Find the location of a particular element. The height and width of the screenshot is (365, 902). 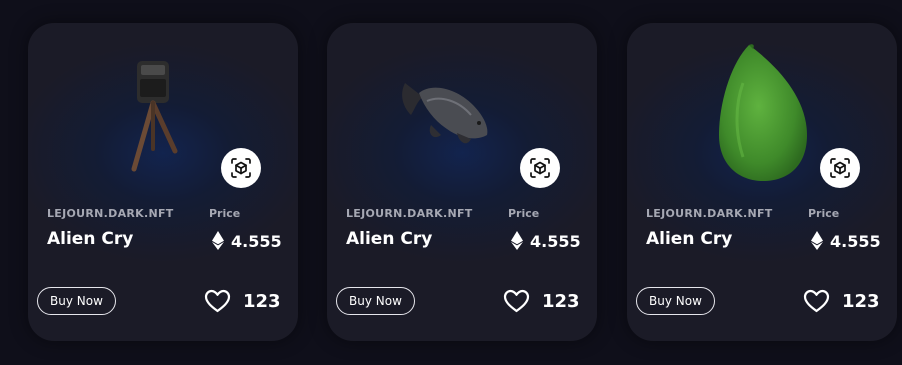

dark-fish-artwork is located at coordinates (445, 113).